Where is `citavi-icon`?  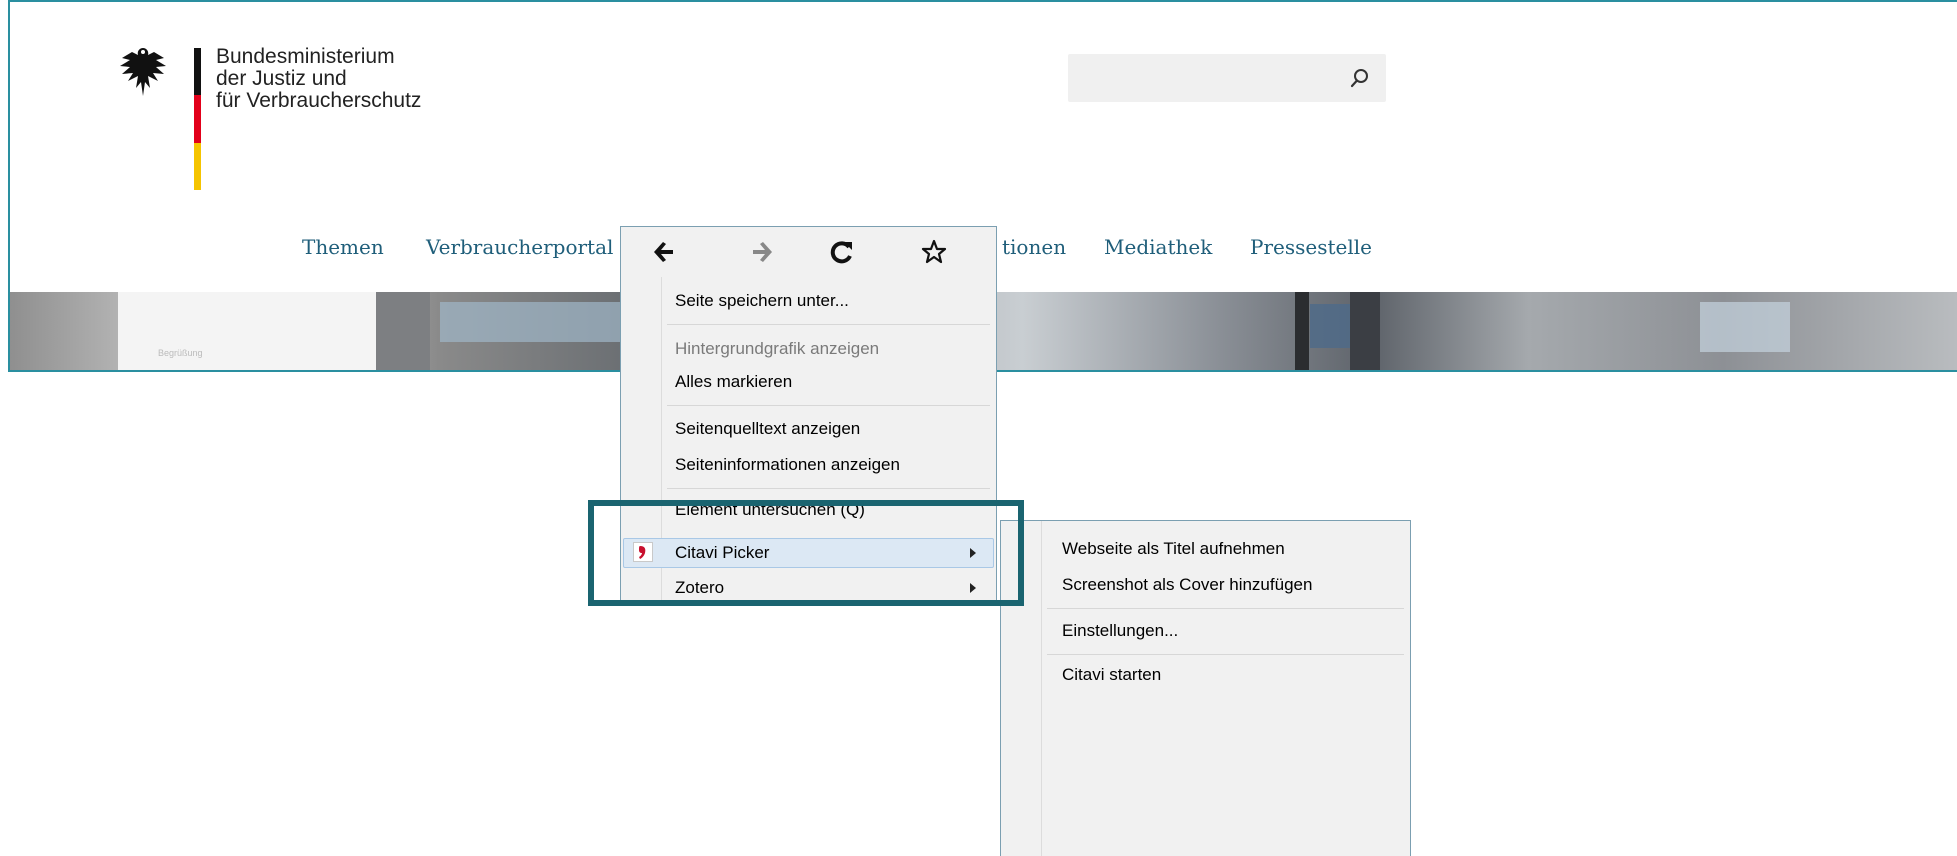 citavi-icon is located at coordinates (643, 552).